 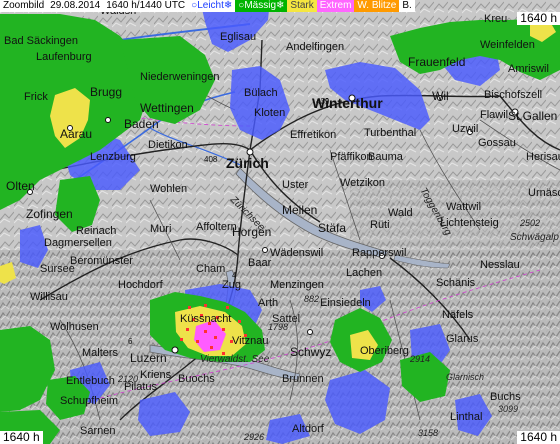 I want to click on road-number-408: 408, so click(x=211, y=159).